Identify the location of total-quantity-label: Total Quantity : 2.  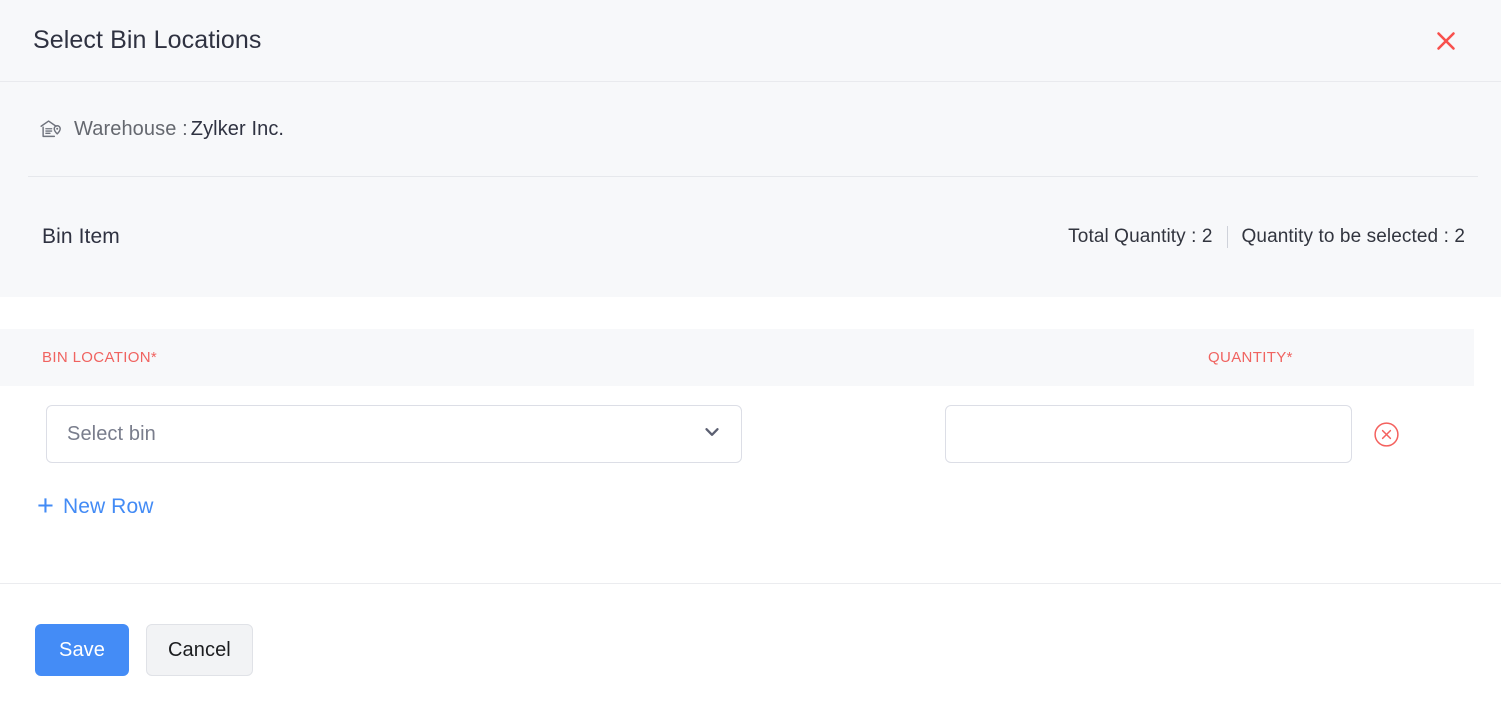
(1140, 236).